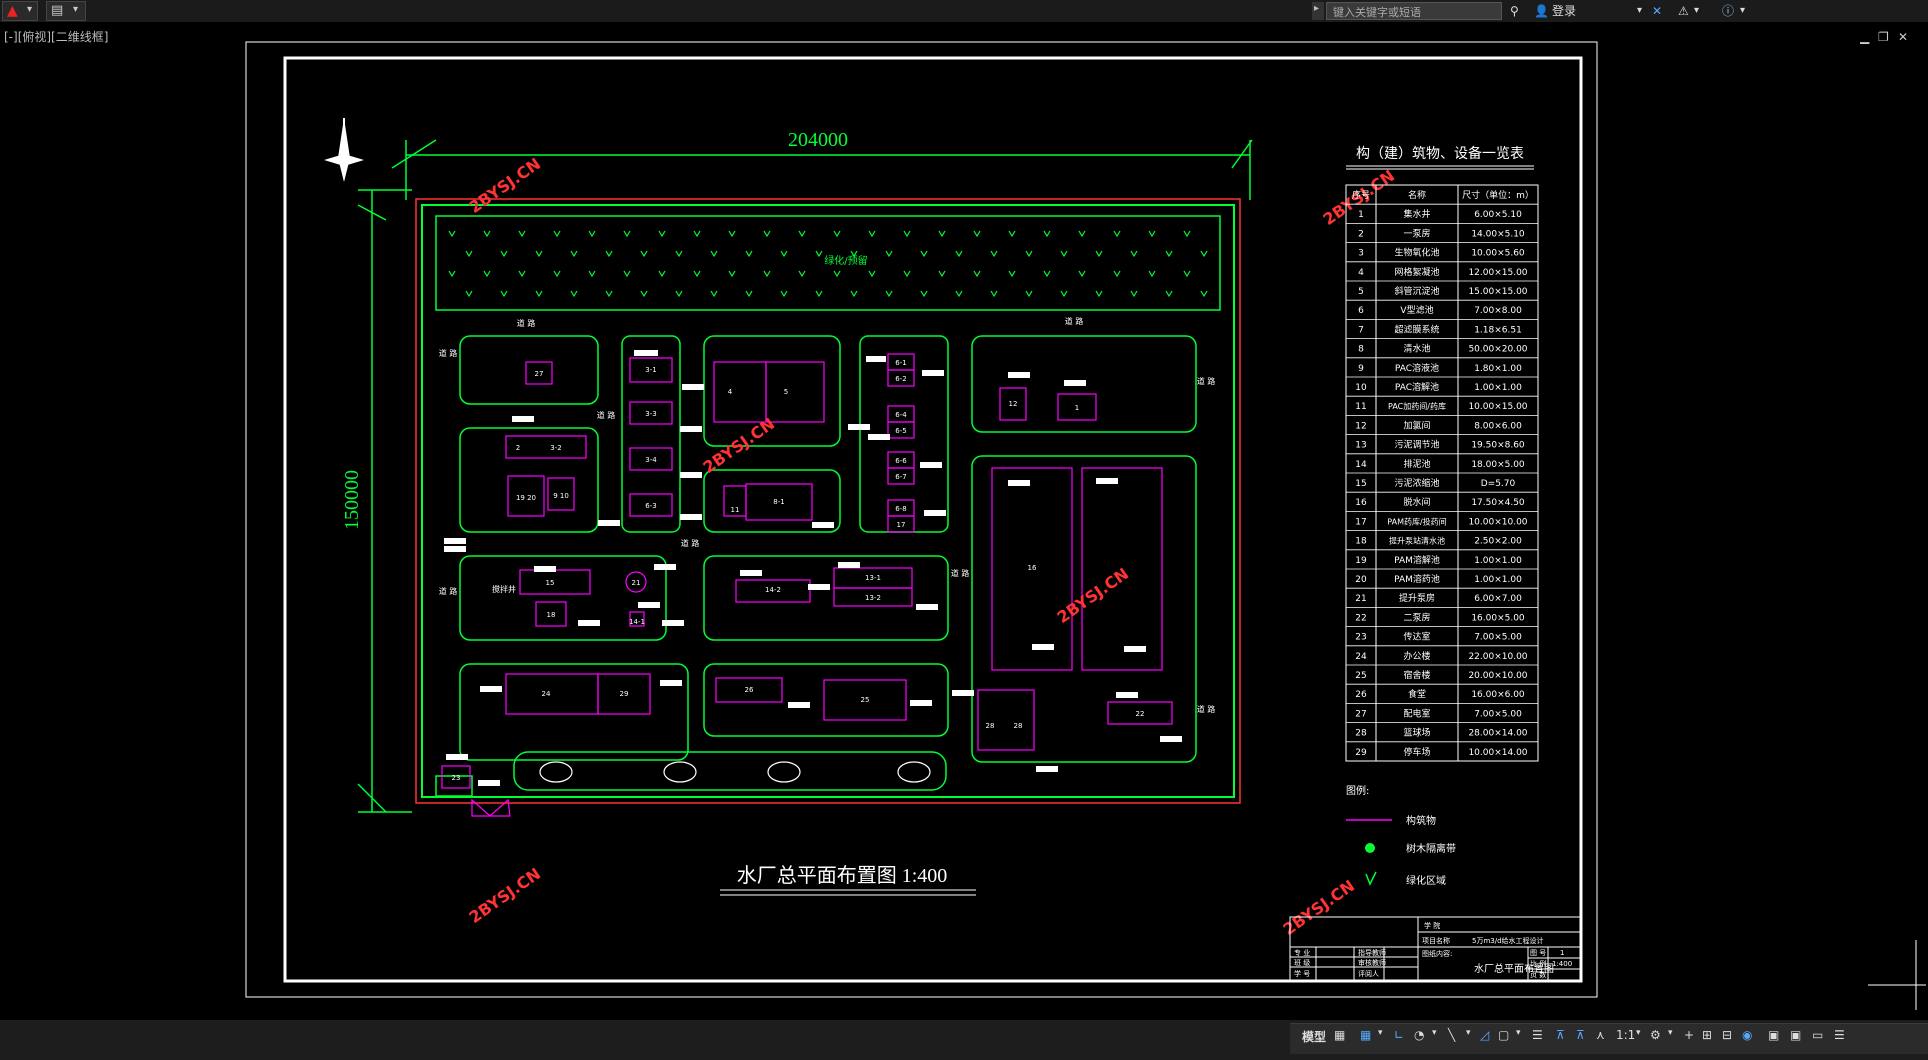 The width and height of the screenshot is (1928, 1060). What do you see at coordinates (1360, 714) in the screenshot?
I see `table-cell: 27` at bounding box center [1360, 714].